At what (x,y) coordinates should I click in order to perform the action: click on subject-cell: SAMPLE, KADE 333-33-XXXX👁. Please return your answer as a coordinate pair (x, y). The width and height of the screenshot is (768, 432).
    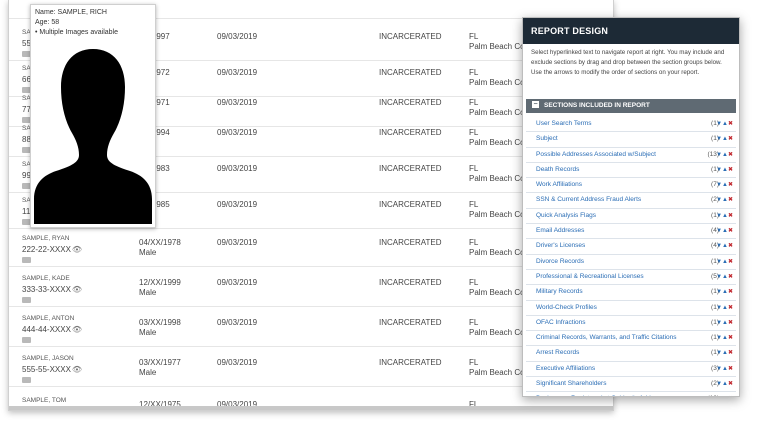
    Looking at the image, I should click on (52, 289).